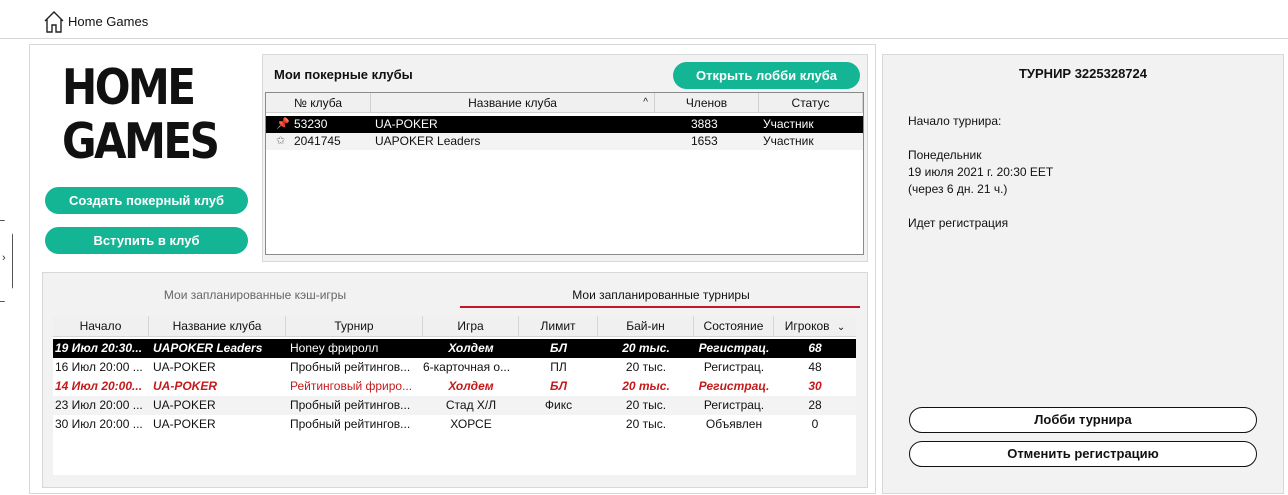  I want to click on start-label: Начало турнира:, so click(955, 121).